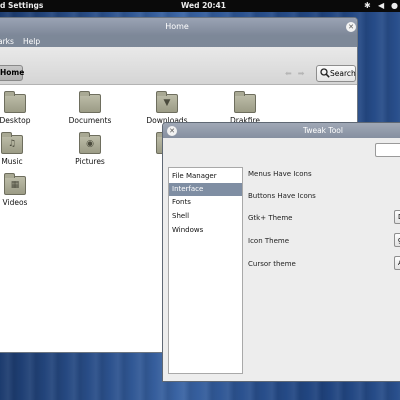 This screenshot has height=400, width=400. What do you see at coordinates (381, 5) in the screenshot?
I see `volume-icon: ◀` at bounding box center [381, 5].